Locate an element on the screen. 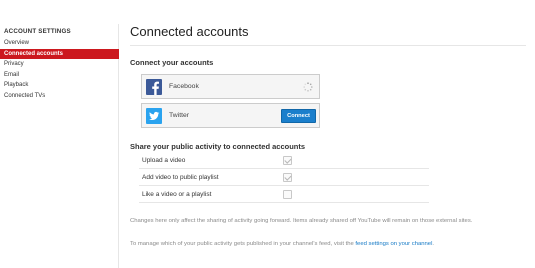  connect-section-title: Connect your accounts is located at coordinates (172, 62).